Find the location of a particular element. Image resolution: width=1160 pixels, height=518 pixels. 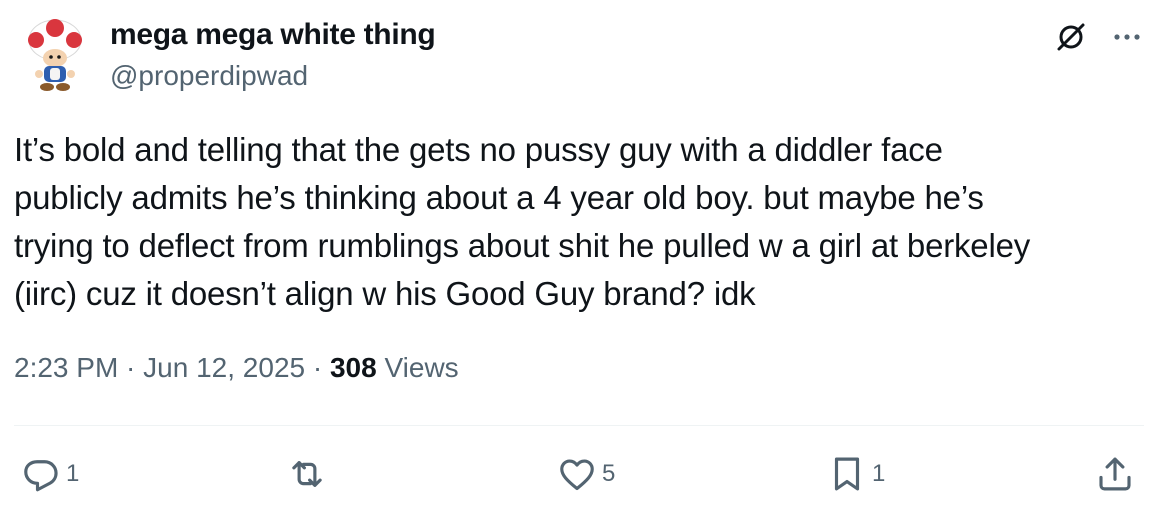

avatar is located at coordinates (55, 55).